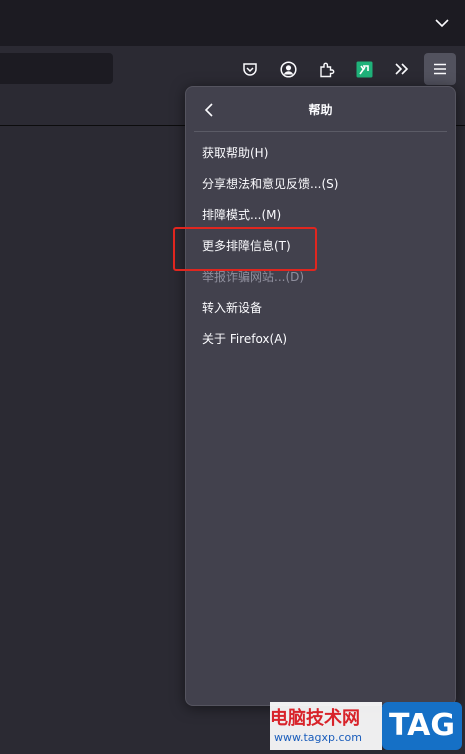  I want to click on extensions-button, so click(326, 69).